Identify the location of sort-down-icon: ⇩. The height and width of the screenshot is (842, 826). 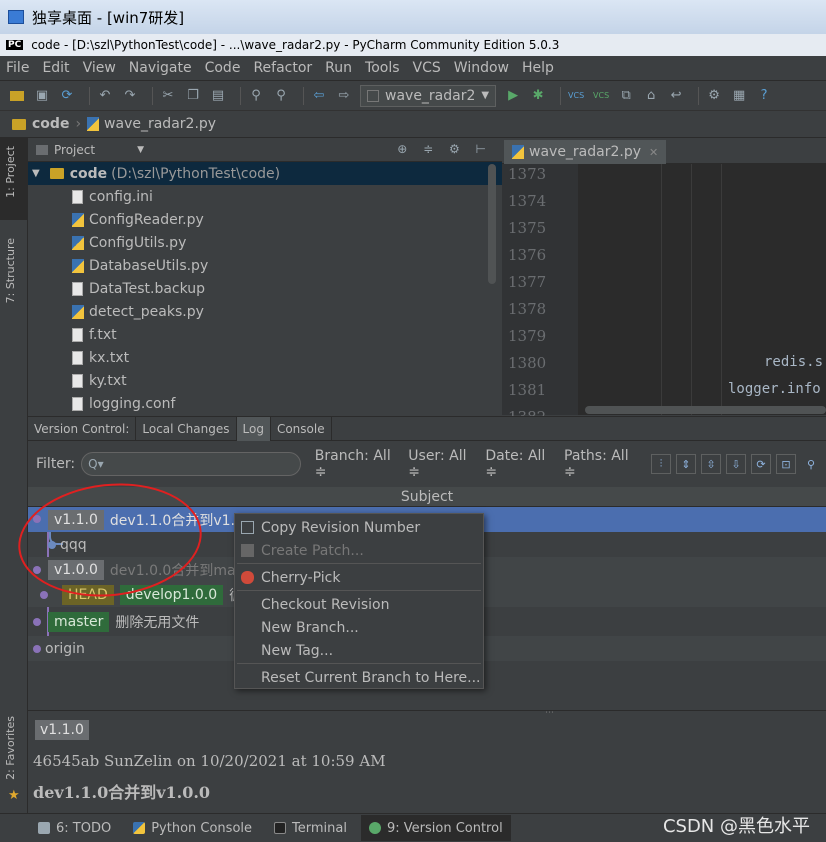
(735, 464).